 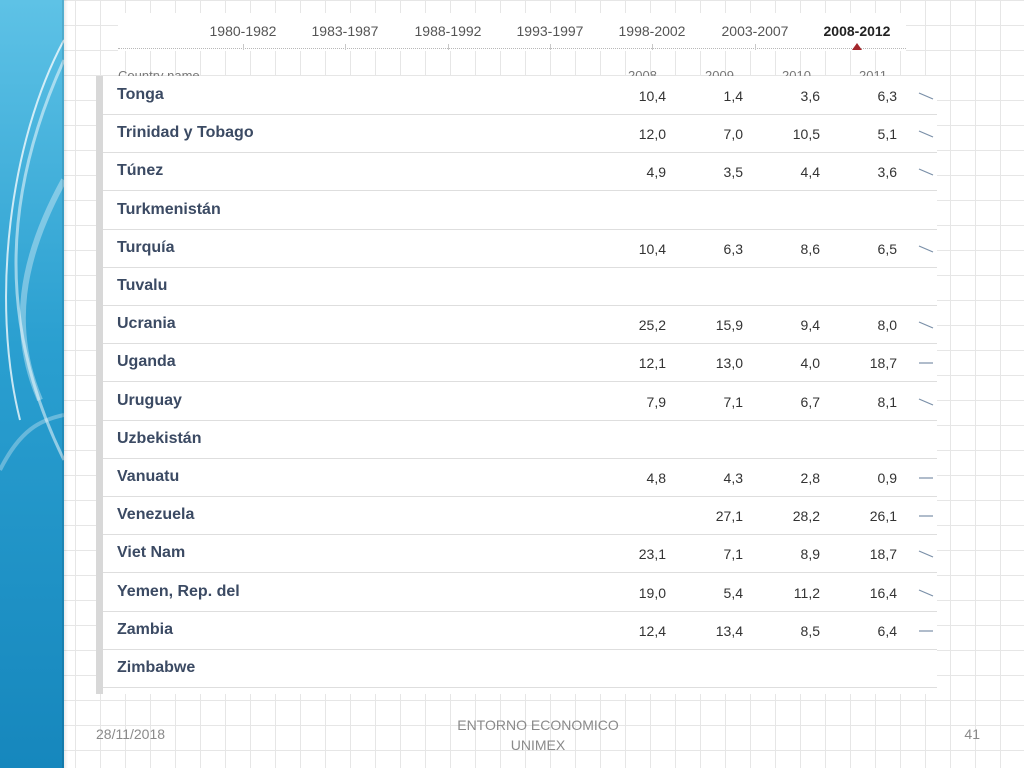 What do you see at coordinates (178, 592) in the screenshot?
I see `country-name: Yemen, Rep. del` at bounding box center [178, 592].